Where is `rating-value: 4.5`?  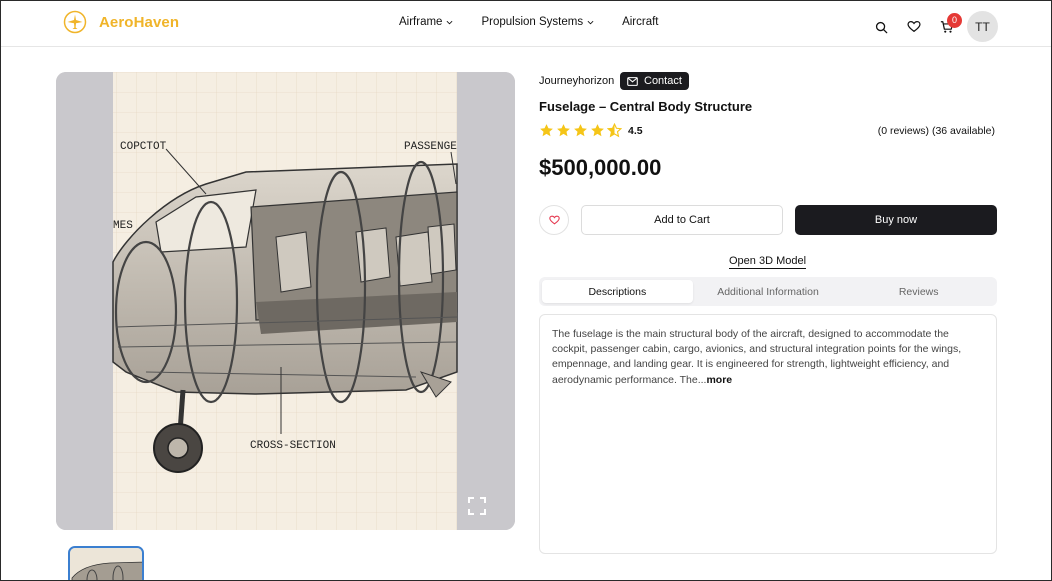 rating-value: 4.5 is located at coordinates (635, 130).